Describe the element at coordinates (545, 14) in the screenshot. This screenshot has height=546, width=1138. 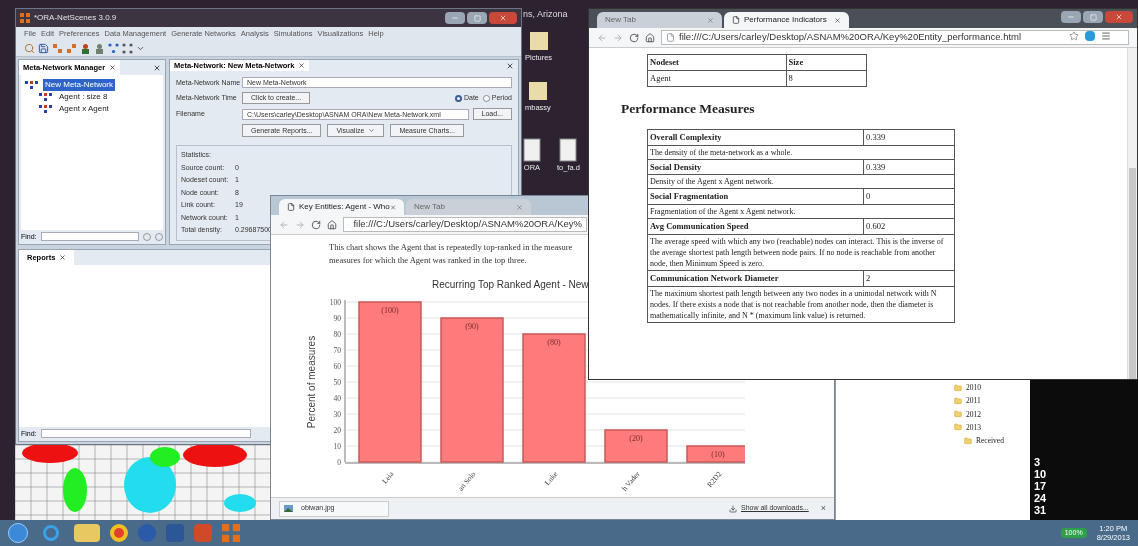
I see `desktop-text: ns, Arizona` at that location.